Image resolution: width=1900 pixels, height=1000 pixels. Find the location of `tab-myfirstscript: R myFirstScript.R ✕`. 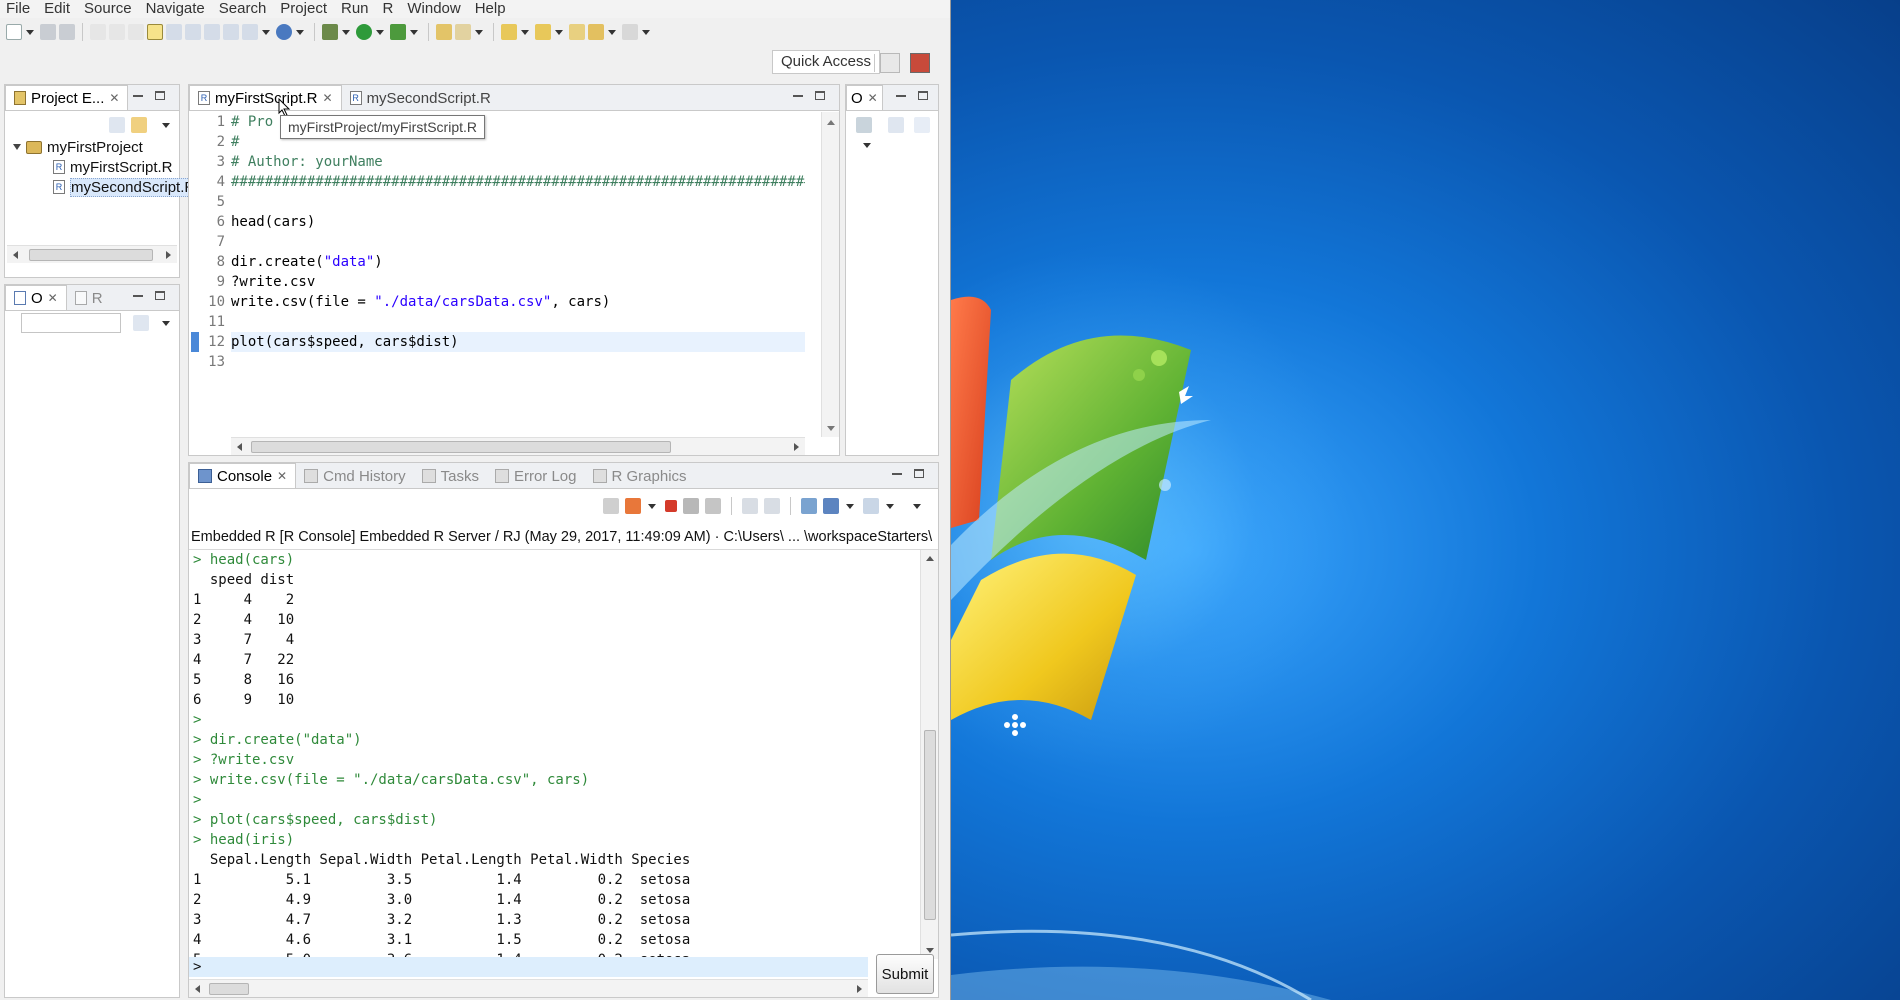

tab-myfirstscript: R myFirstScript.R ✕ is located at coordinates (265, 97).